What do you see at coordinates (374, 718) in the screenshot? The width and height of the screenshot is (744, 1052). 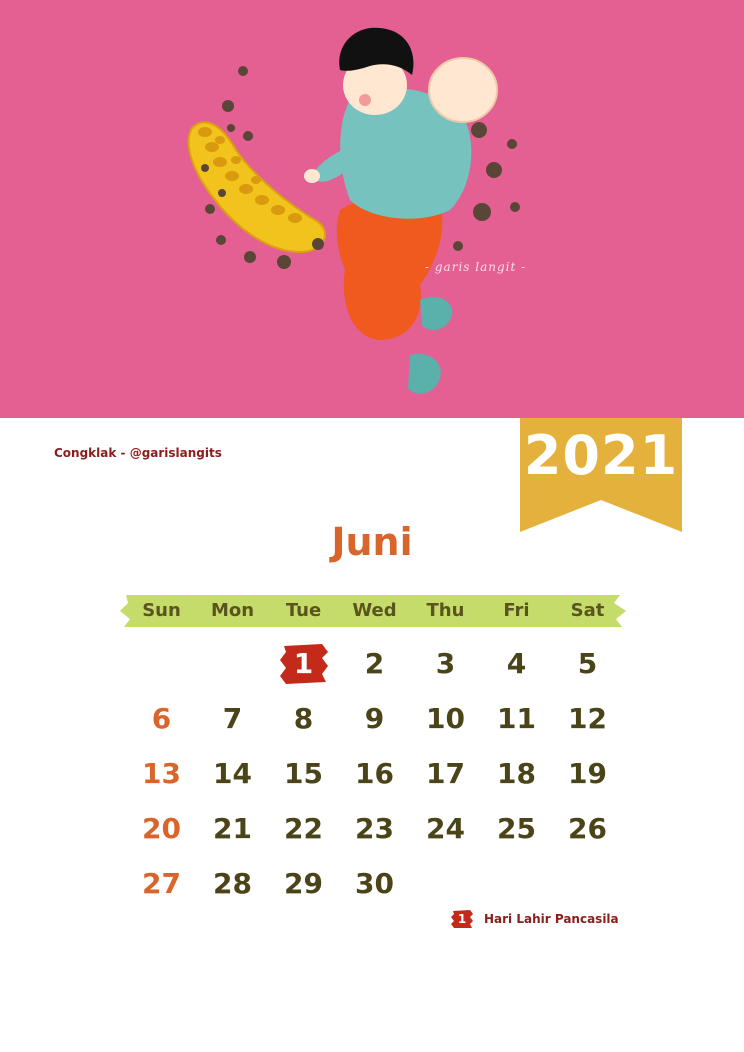 I see `date-cell: 9` at bounding box center [374, 718].